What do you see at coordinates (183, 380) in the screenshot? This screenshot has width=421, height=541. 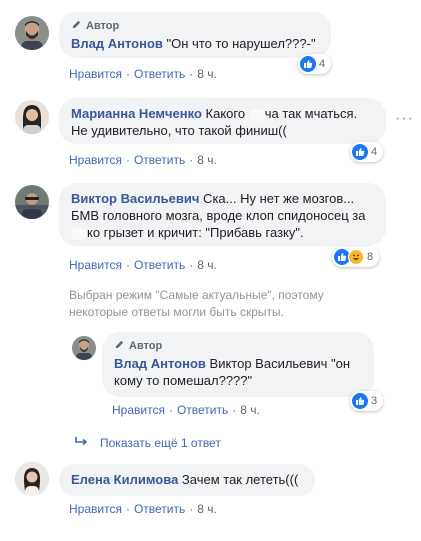 I see `comment-text: кому то помешал????"` at bounding box center [183, 380].